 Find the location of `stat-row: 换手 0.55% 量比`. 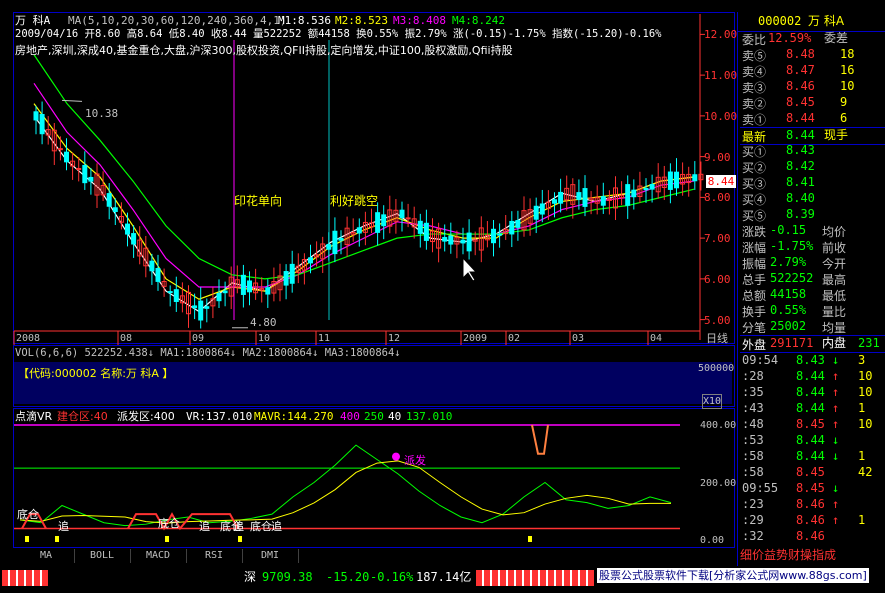

stat-row: 换手 0.55% 量比 is located at coordinates (812, 311).